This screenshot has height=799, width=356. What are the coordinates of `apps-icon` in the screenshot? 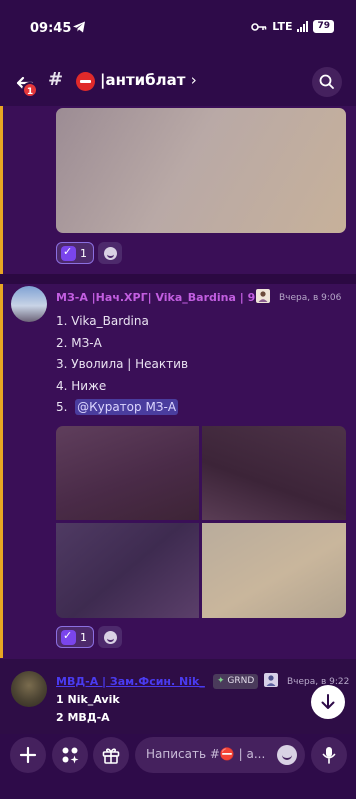 It's located at (70, 755).